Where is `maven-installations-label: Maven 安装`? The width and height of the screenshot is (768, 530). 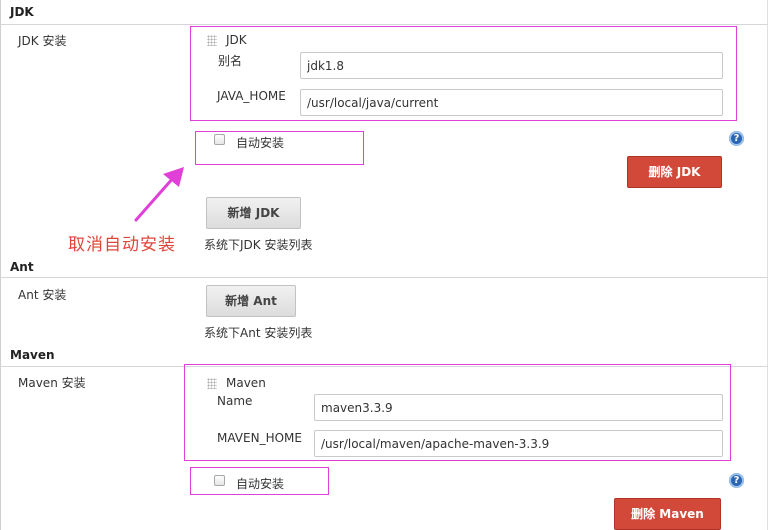 maven-installations-label: Maven 安装 is located at coordinates (52, 383).